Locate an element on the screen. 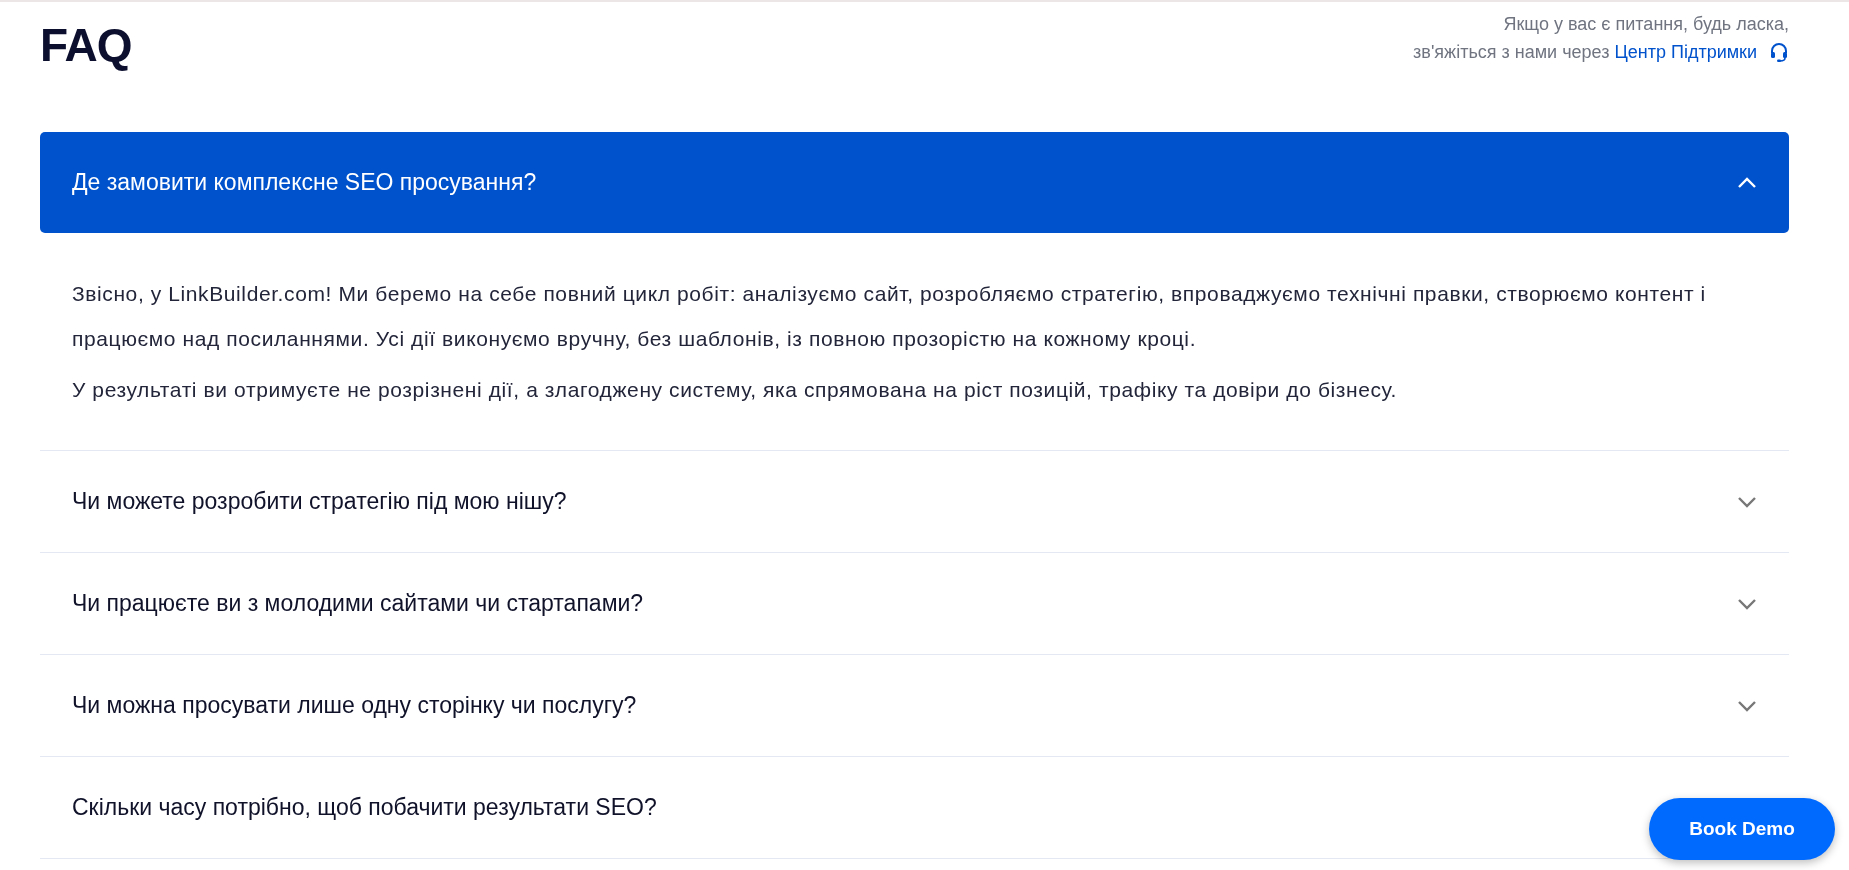 This screenshot has height=870, width=1849. support-text: Якщо у вас є питання, будь ласка, is located at coordinates (1646, 24).